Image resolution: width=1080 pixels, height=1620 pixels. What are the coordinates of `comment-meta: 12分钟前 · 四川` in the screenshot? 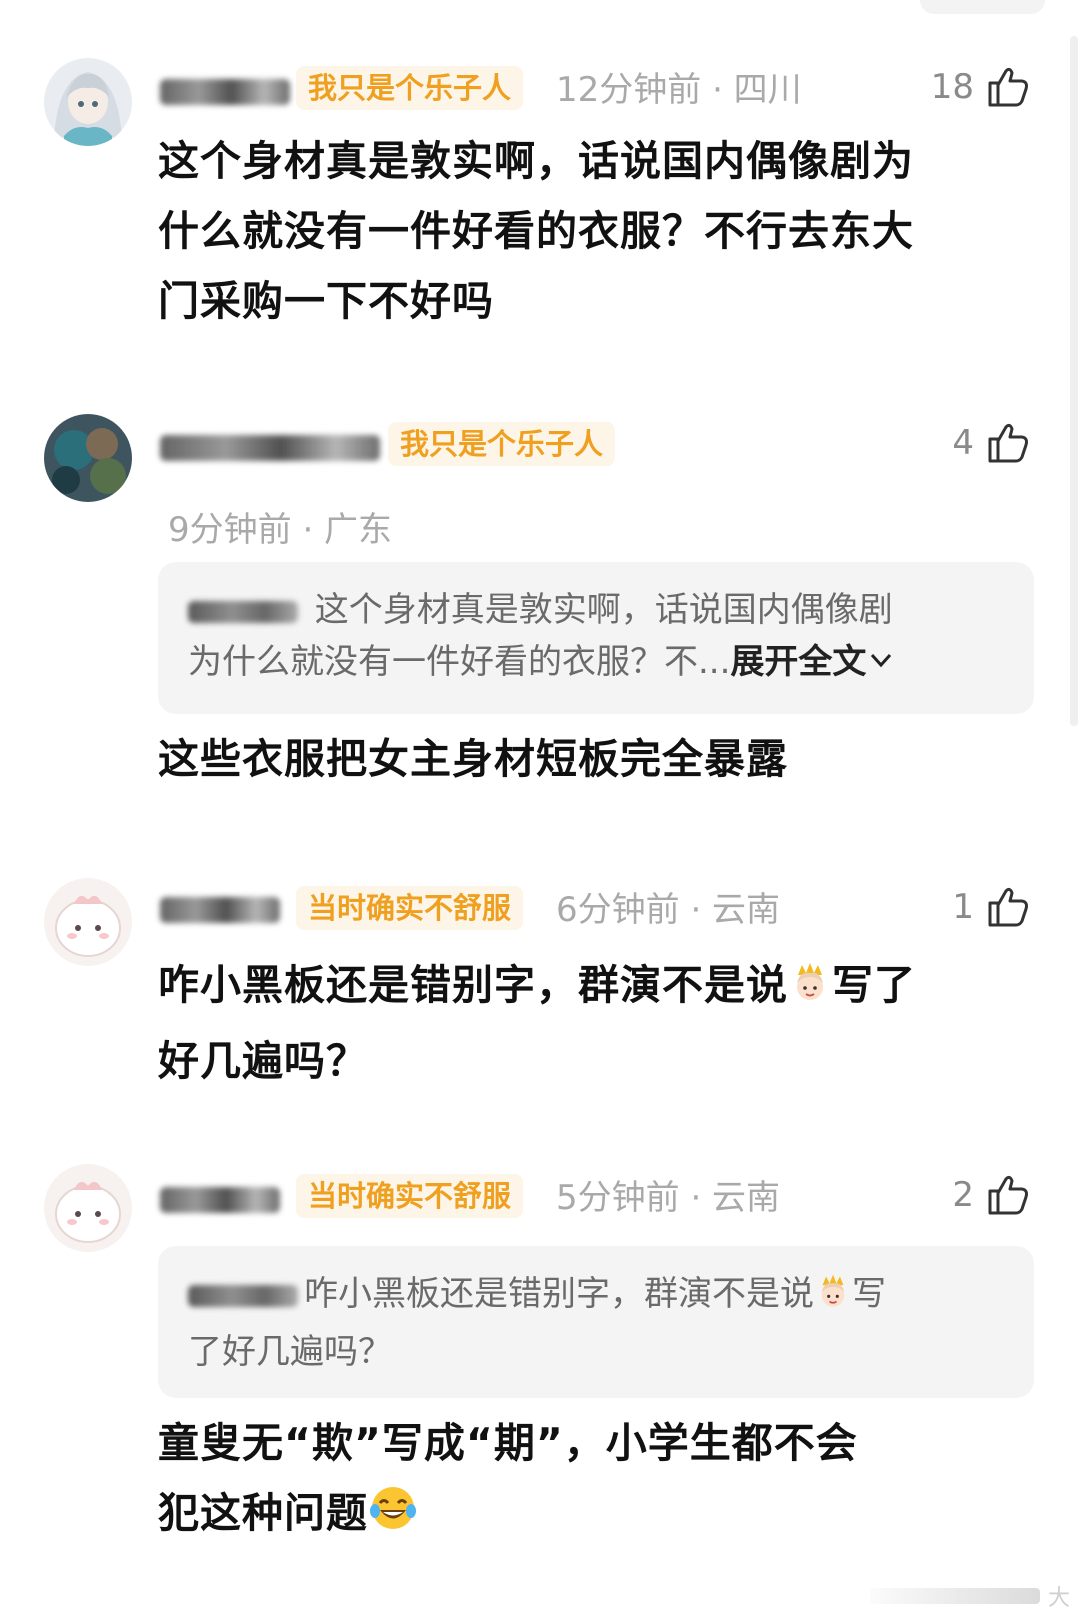 It's located at (679, 90).